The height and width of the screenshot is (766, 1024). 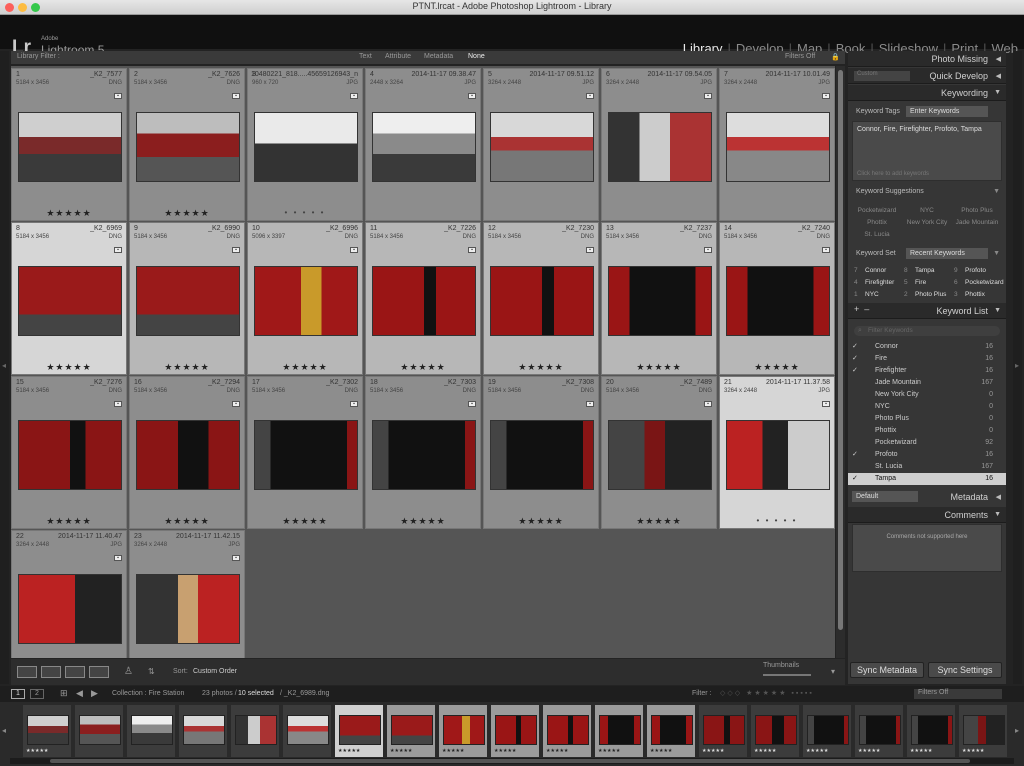 What do you see at coordinates (18, 694) in the screenshot?
I see `primary-window-button: 1` at bounding box center [18, 694].